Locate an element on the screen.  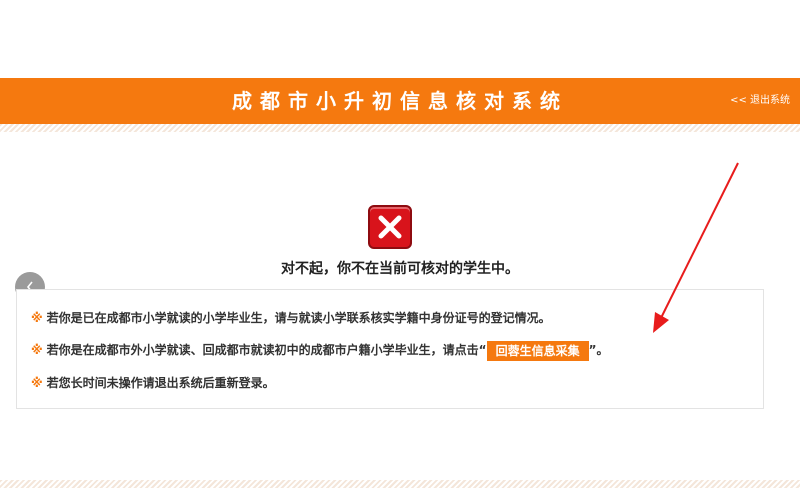
logout-link: << 退出系统 is located at coordinates (760, 101).